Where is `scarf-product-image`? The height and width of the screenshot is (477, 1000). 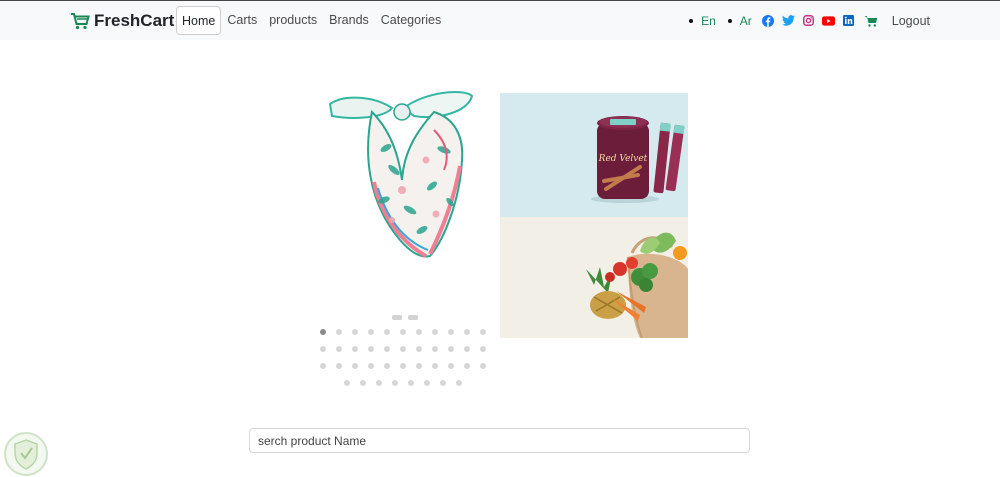 scarf-product-image is located at coordinates (401, 174).